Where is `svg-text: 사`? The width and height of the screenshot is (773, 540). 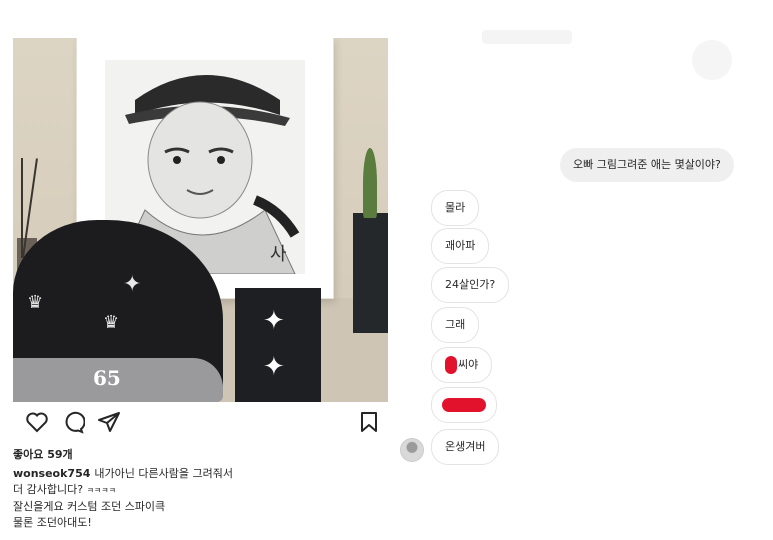
svg-text: 사 is located at coordinates (278, 254).